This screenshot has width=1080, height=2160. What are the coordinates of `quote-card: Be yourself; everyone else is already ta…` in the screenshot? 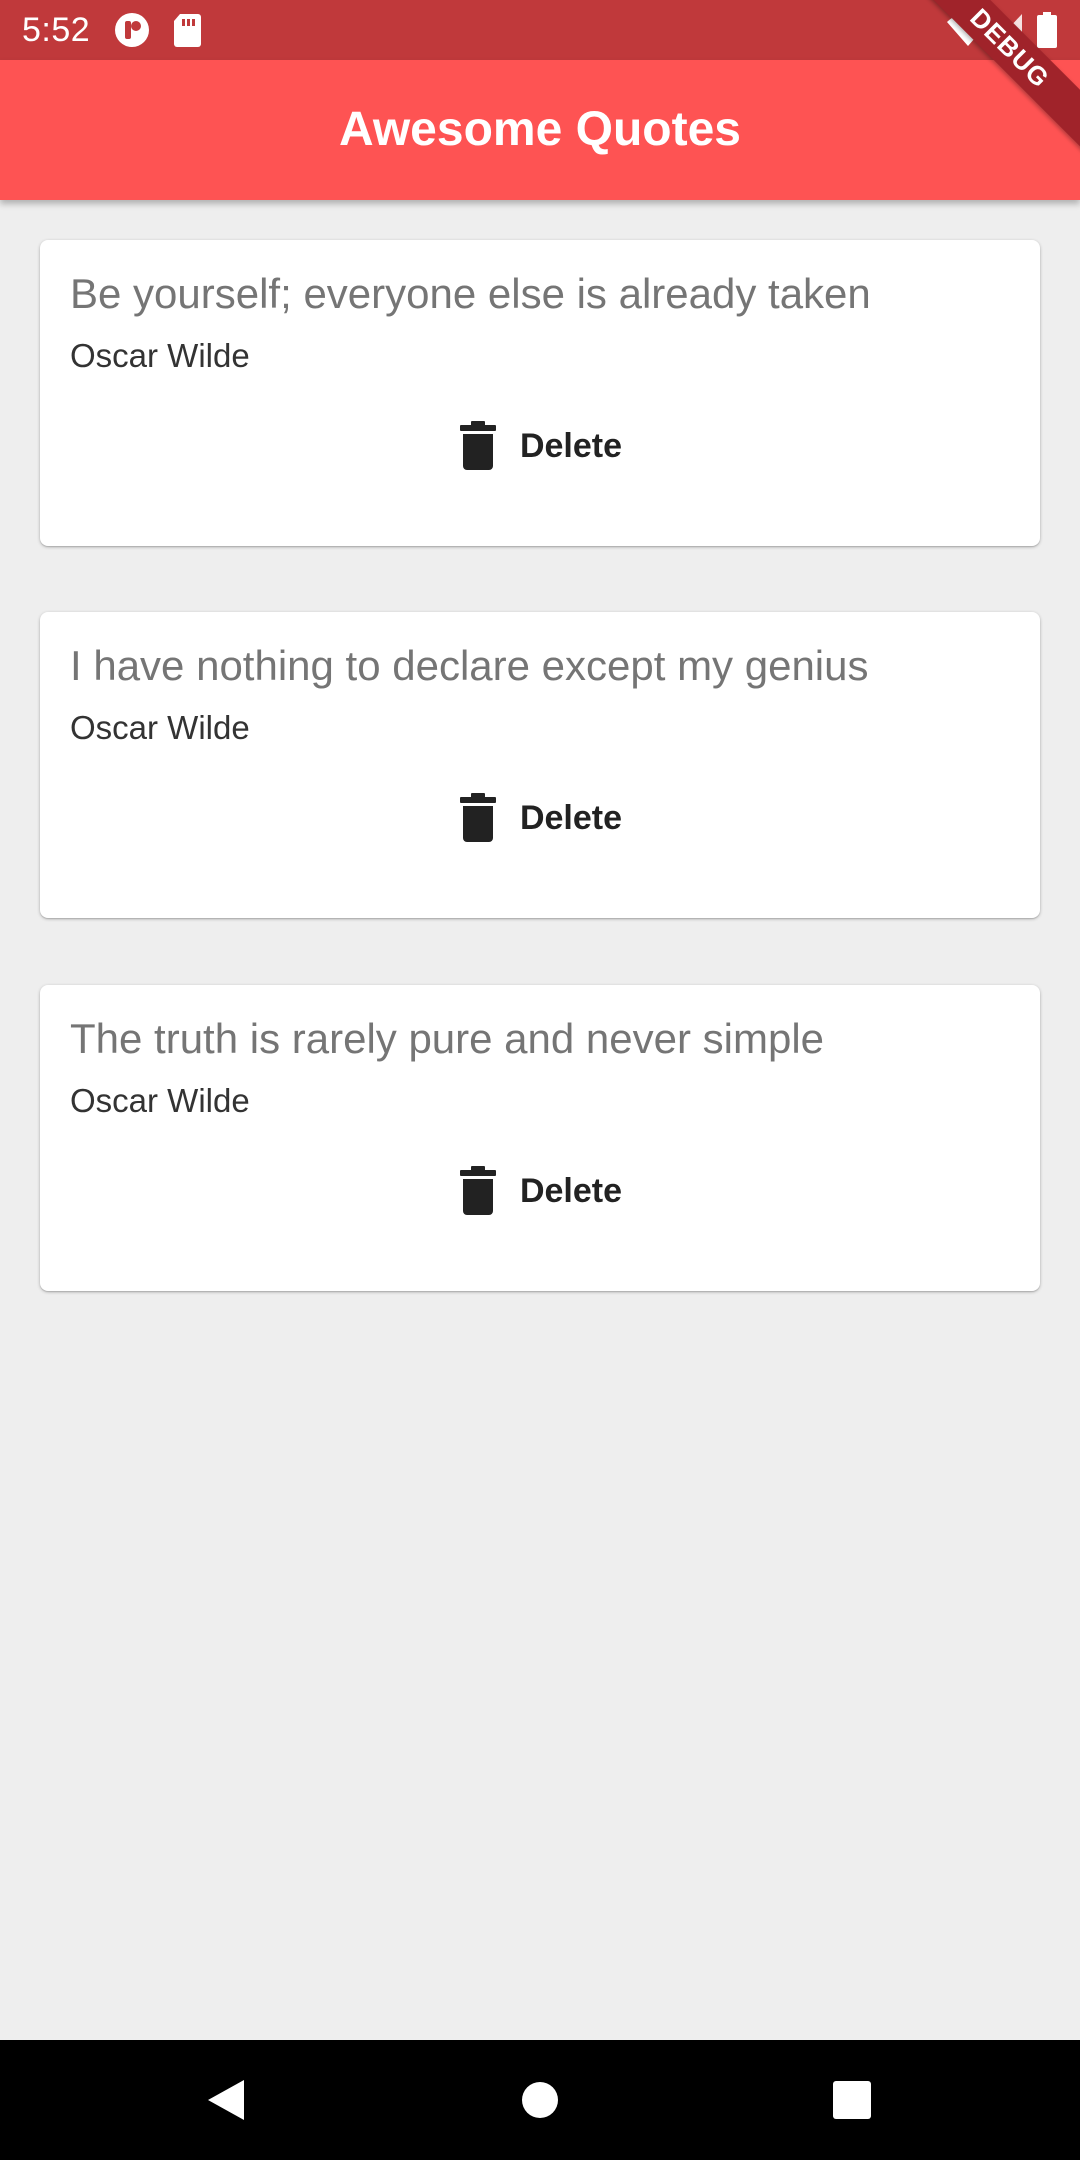 It's located at (540, 393).